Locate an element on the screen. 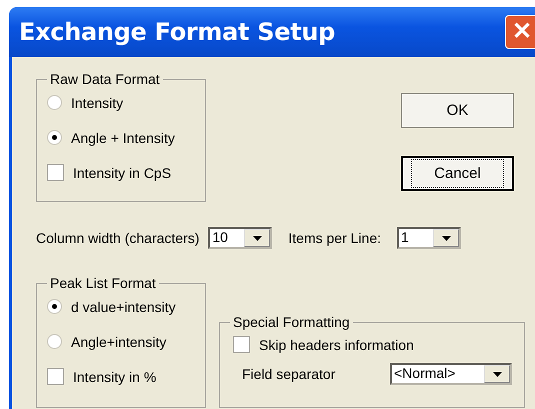 This screenshot has width=535, height=409. option-label: Intensity in CpS is located at coordinates (122, 172).